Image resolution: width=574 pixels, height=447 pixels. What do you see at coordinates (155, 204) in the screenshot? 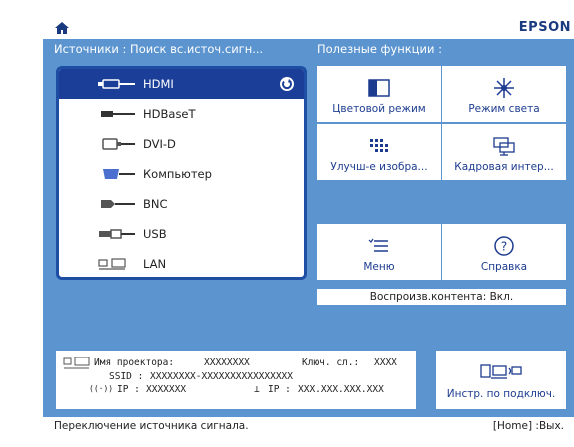
I see `source-label: BNC` at bounding box center [155, 204].